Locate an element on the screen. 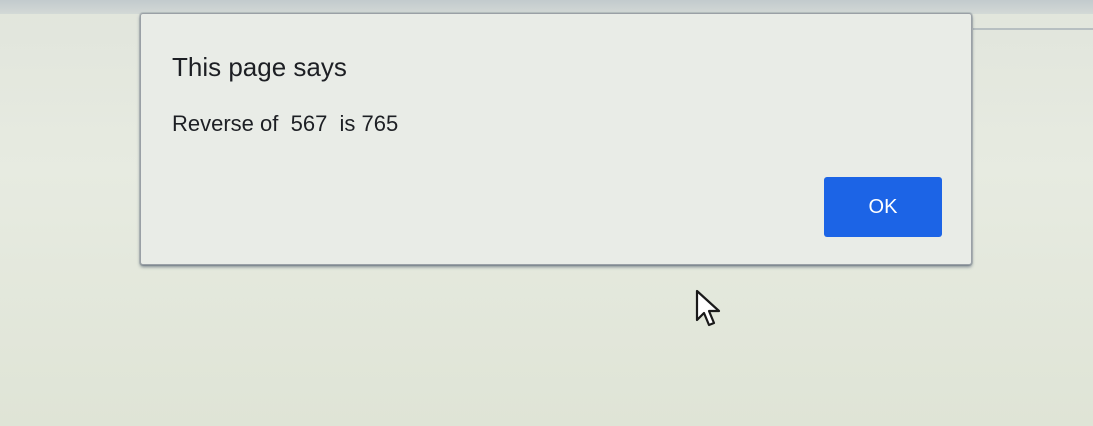 The height and width of the screenshot is (426, 1093). page-top-strip is located at coordinates (546, 7).